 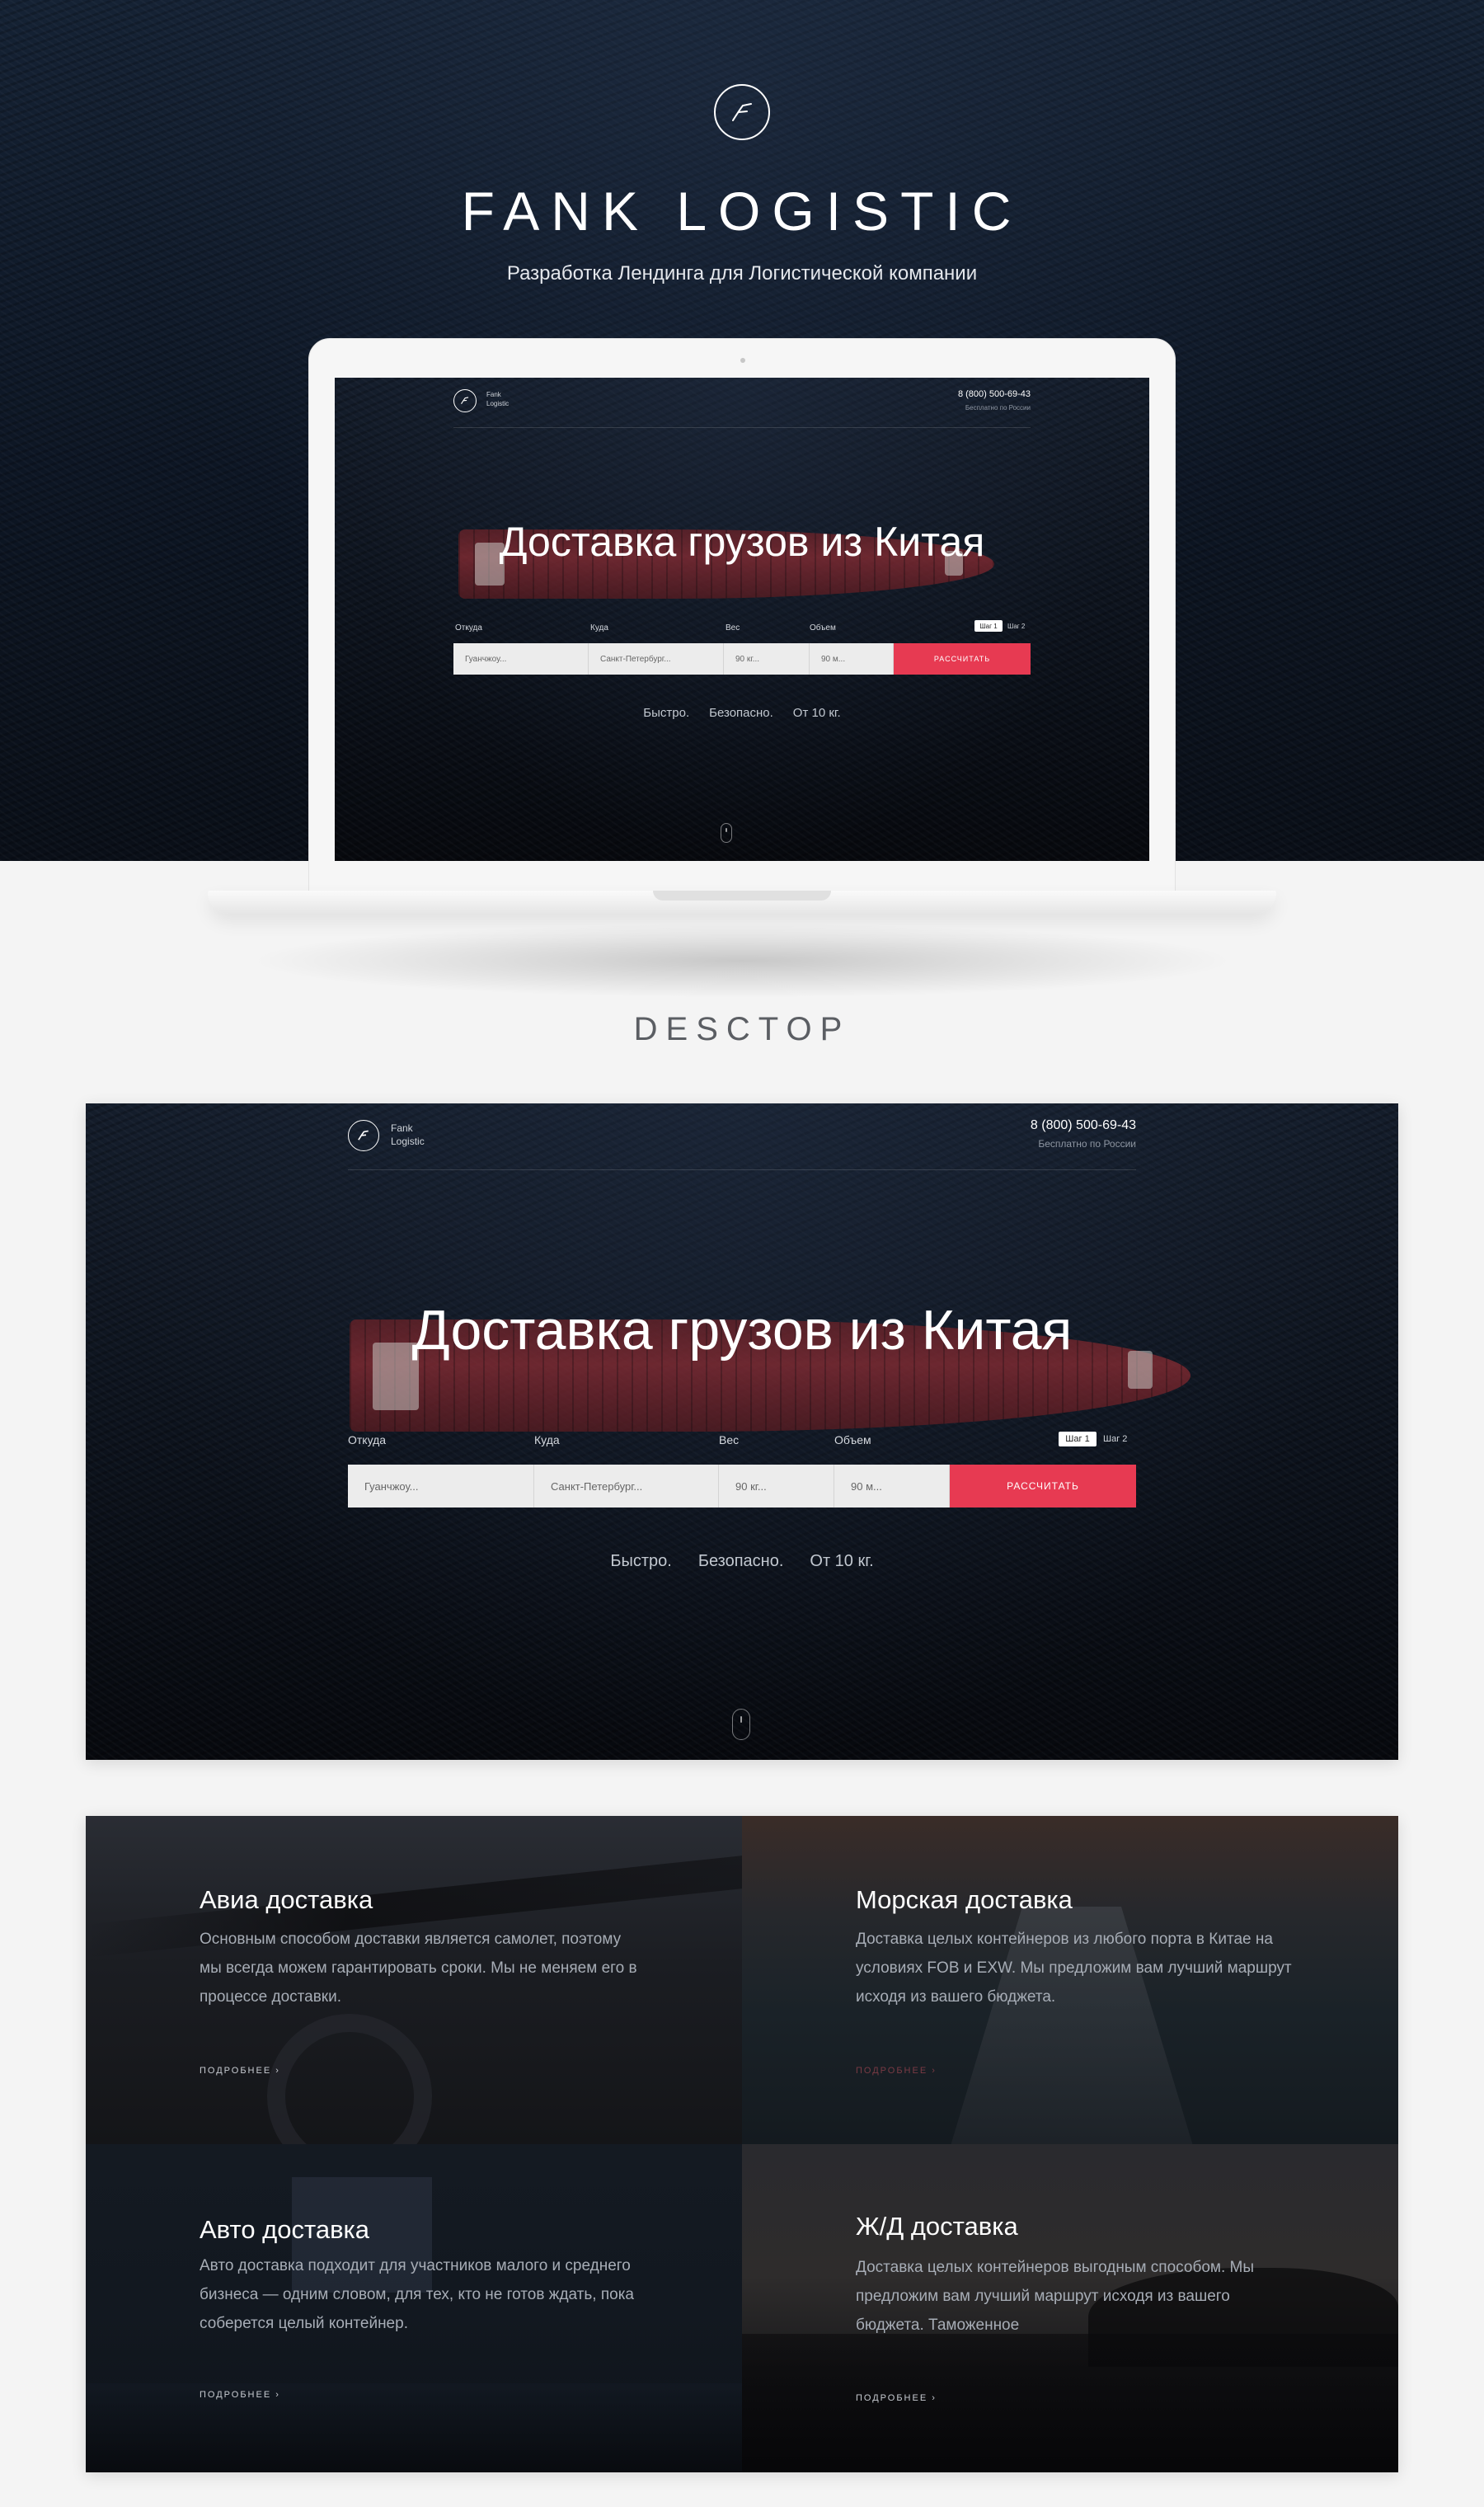 What do you see at coordinates (349, 2079) in the screenshot?
I see `plane-engine-image` at bounding box center [349, 2079].